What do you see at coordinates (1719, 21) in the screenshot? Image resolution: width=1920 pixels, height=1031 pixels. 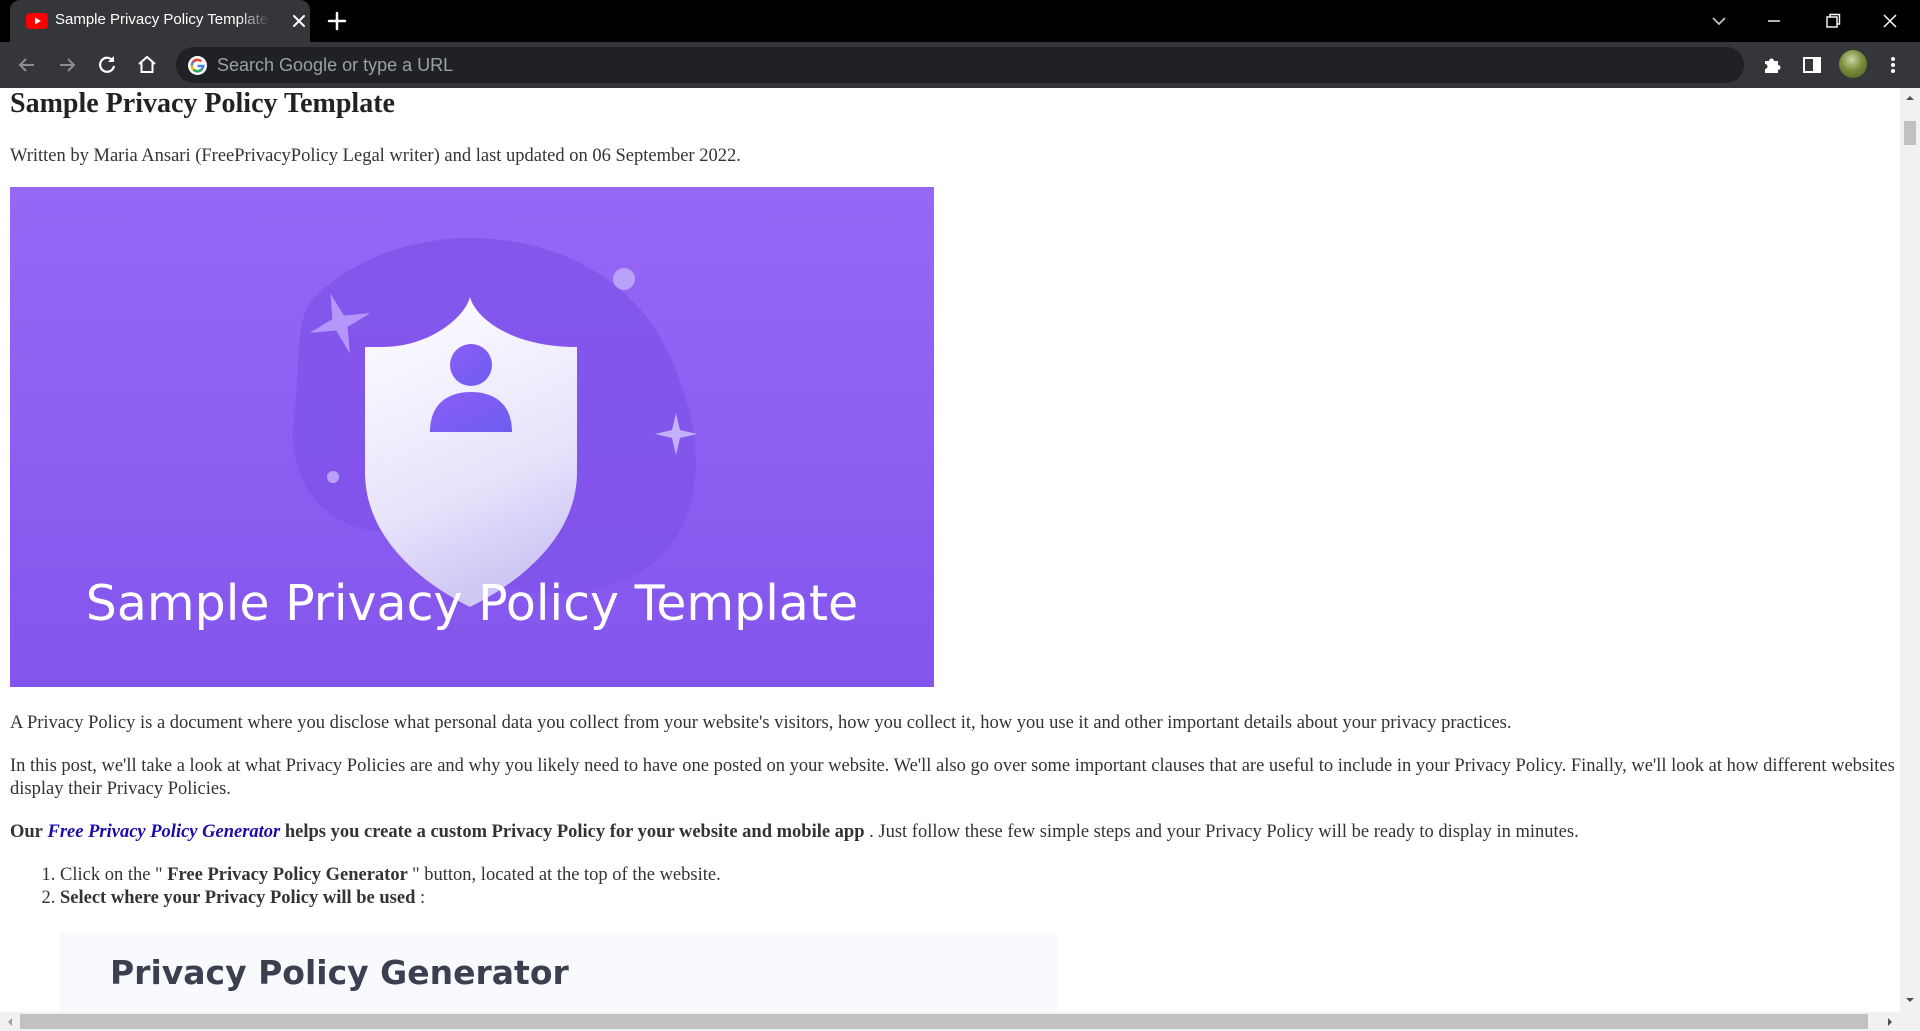 I see `tab-search-chevron-down-icon` at bounding box center [1719, 21].